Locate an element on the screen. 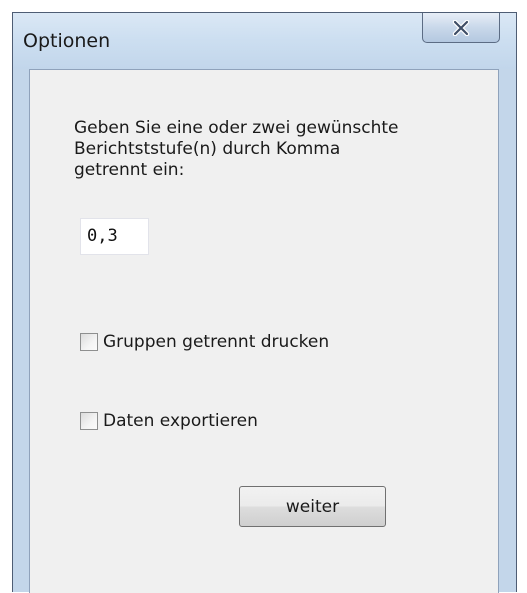  close-button is located at coordinates (461, 28).